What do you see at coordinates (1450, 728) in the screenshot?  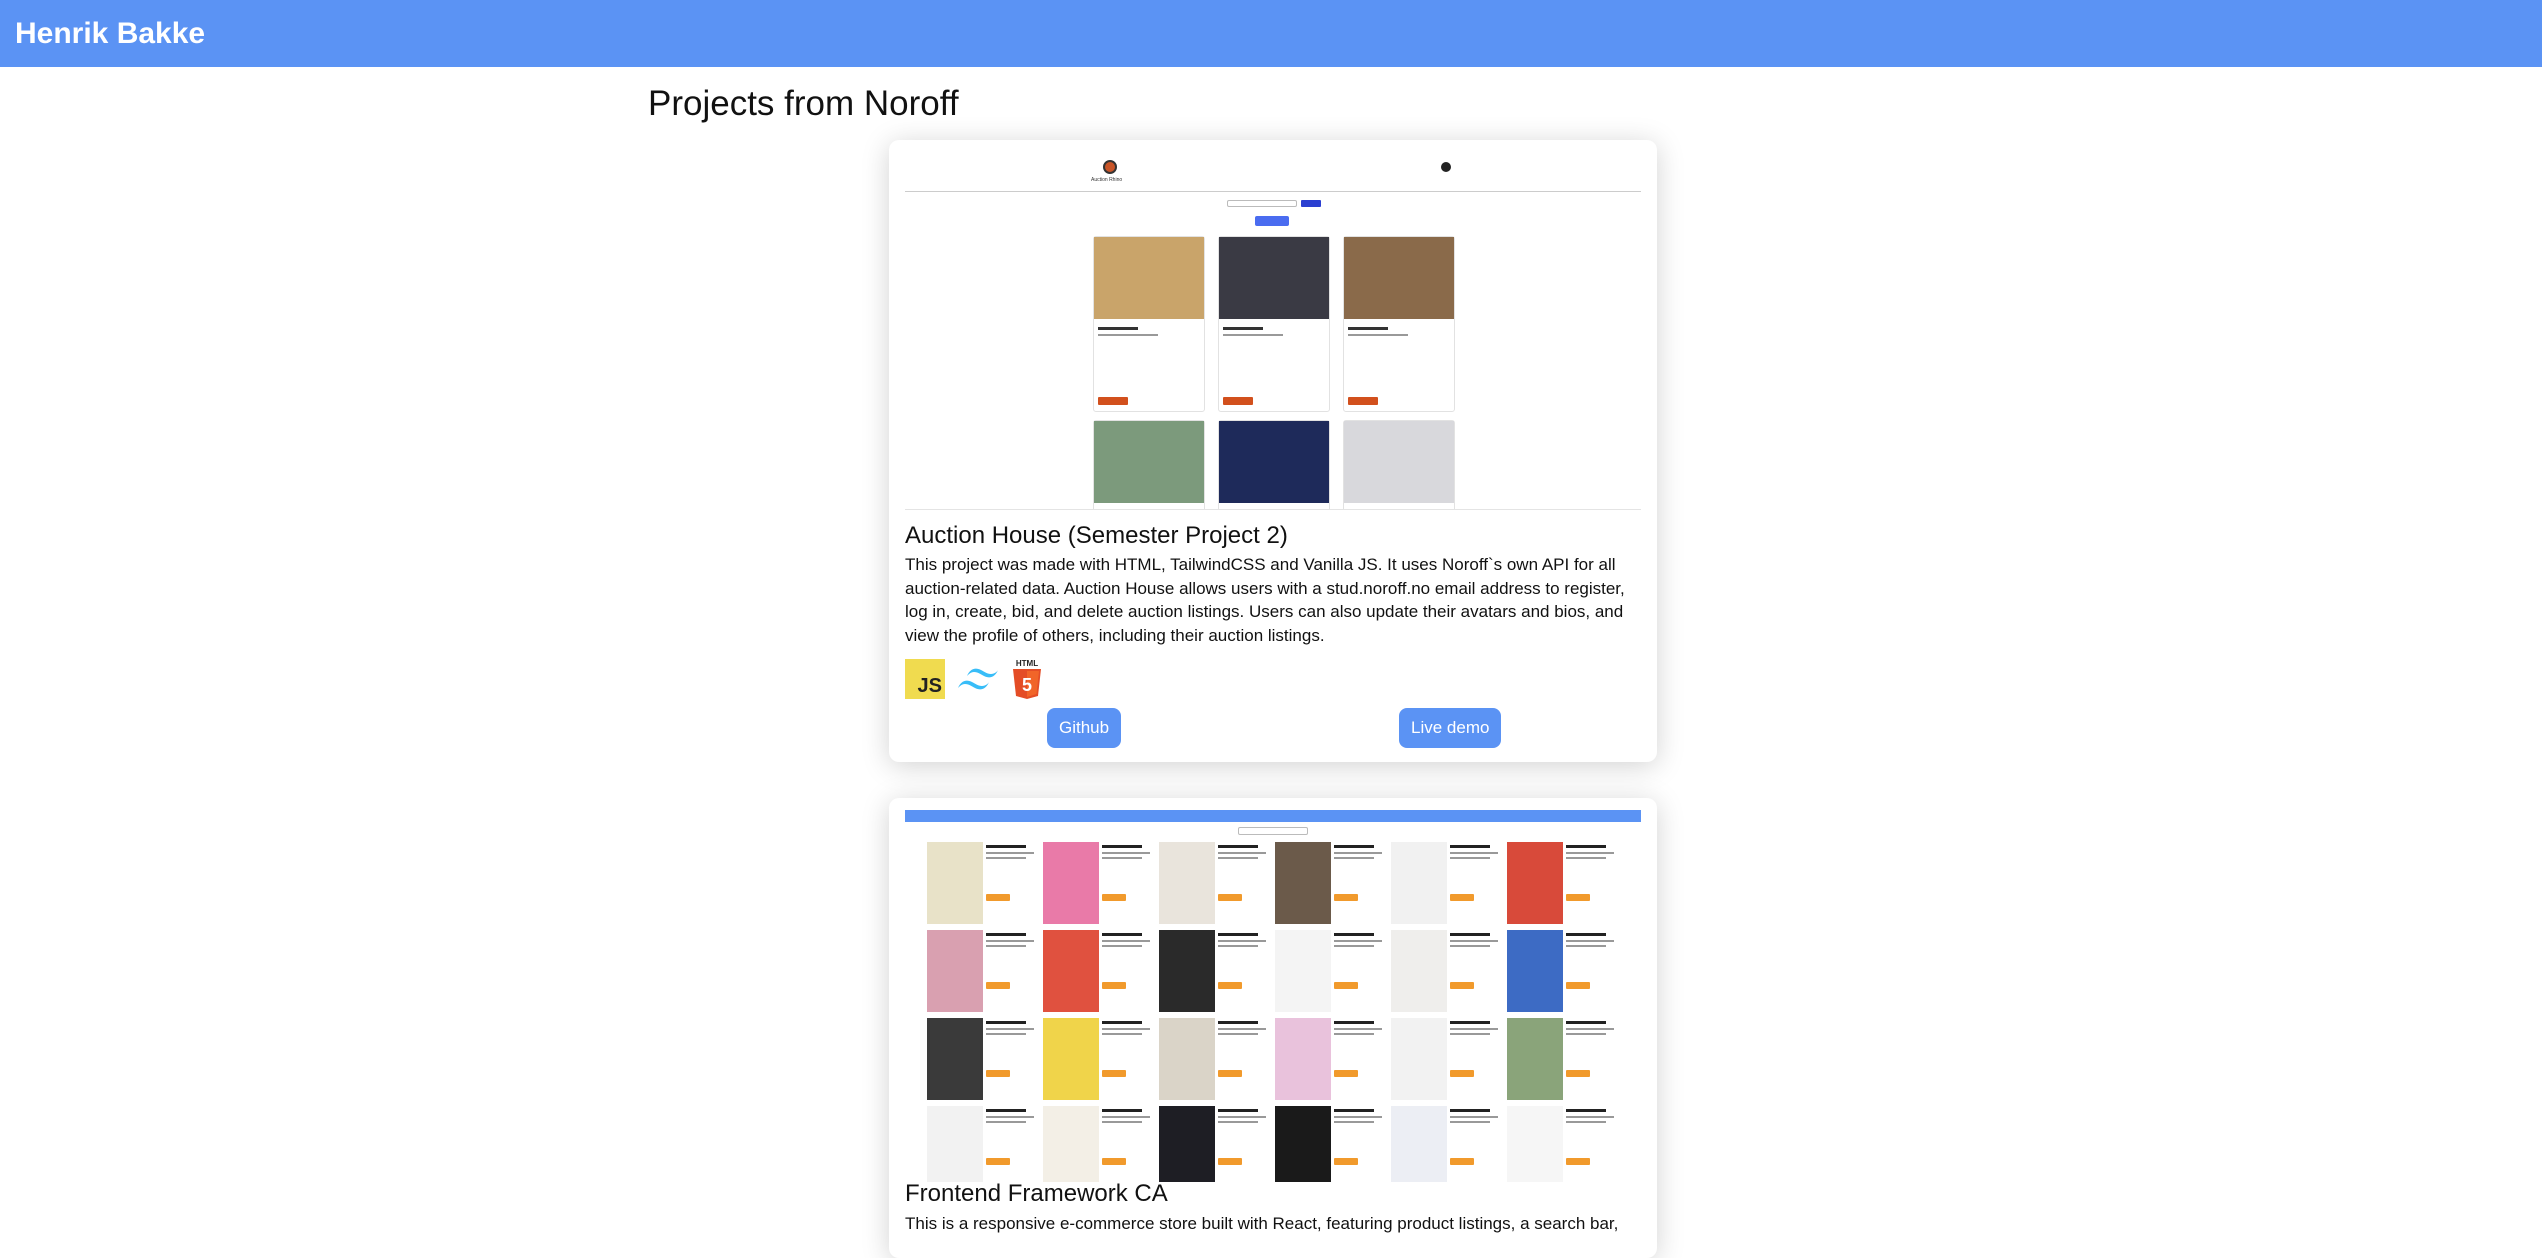 I see `live-demo-button: Live demo` at bounding box center [1450, 728].